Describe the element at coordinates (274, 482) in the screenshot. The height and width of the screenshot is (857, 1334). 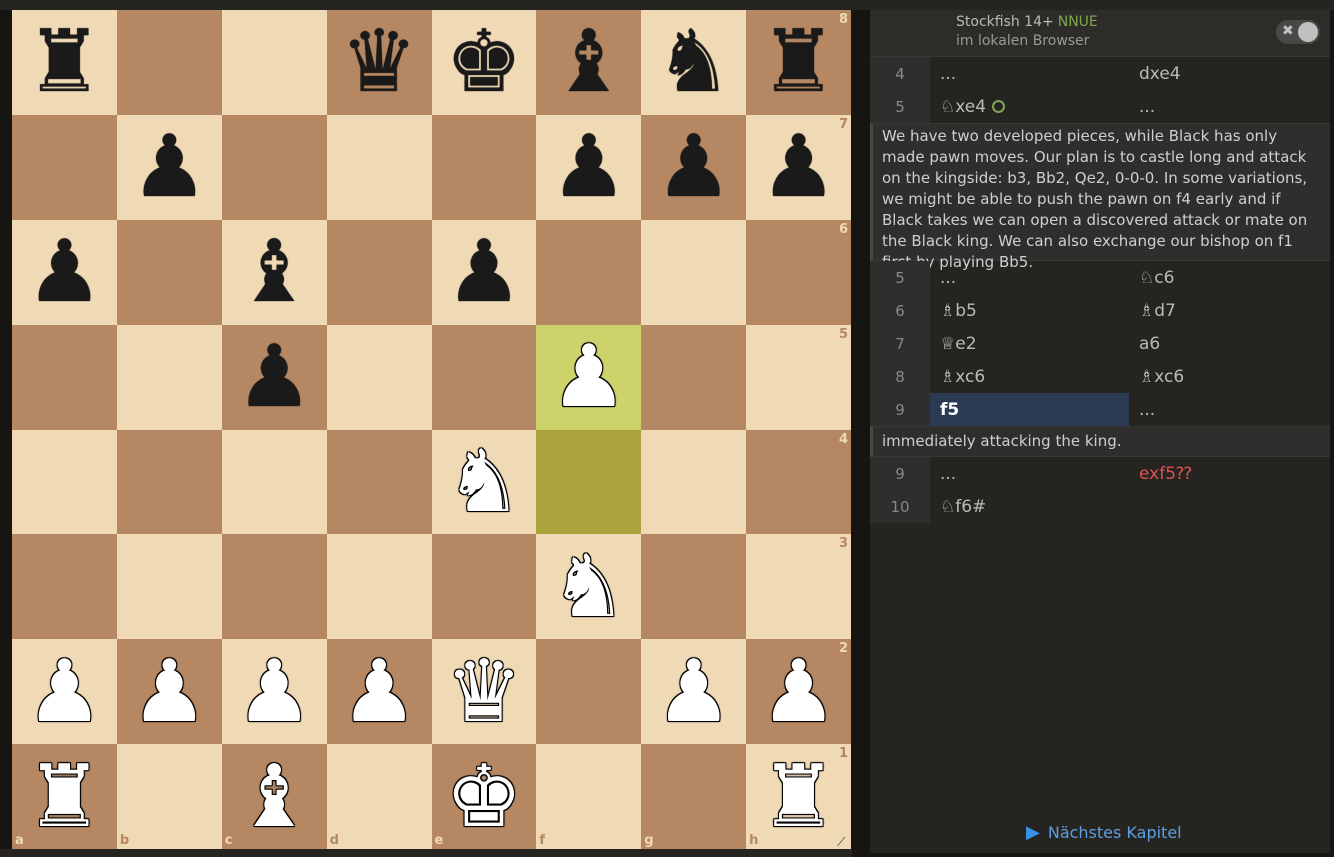
I see `square-c4` at that location.